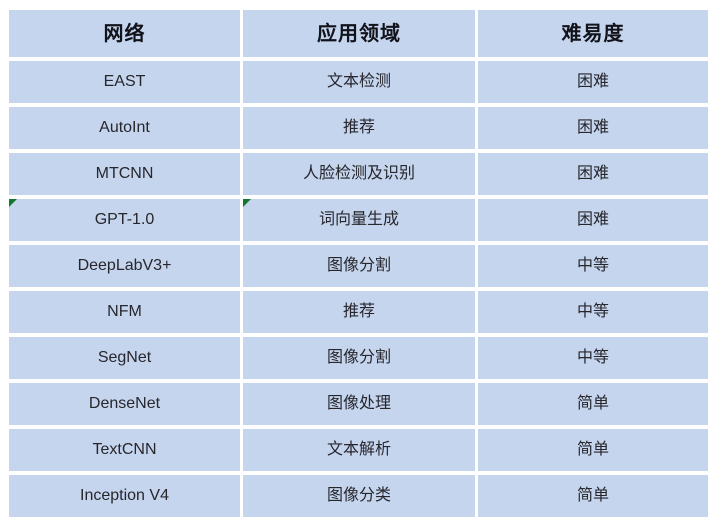 The height and width of the screenshot is (521, 713). I want to click on cell-network: SegNet, so click(124, 358).